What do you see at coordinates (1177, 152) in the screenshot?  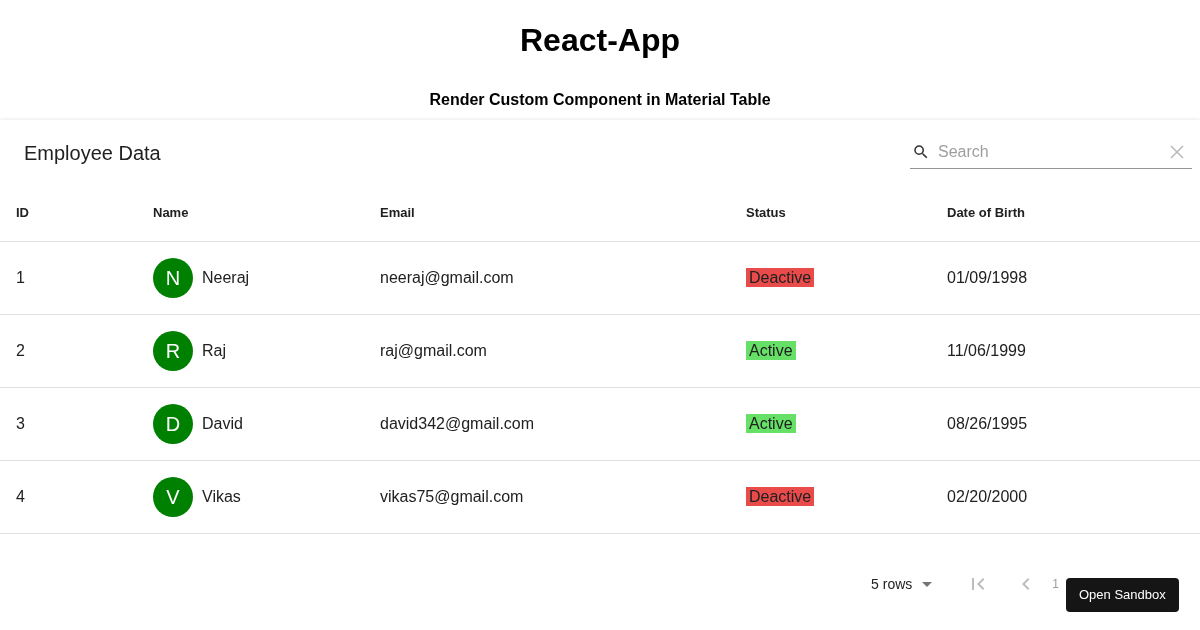 I see `clear-icon` at bounding box center [1177, 152].